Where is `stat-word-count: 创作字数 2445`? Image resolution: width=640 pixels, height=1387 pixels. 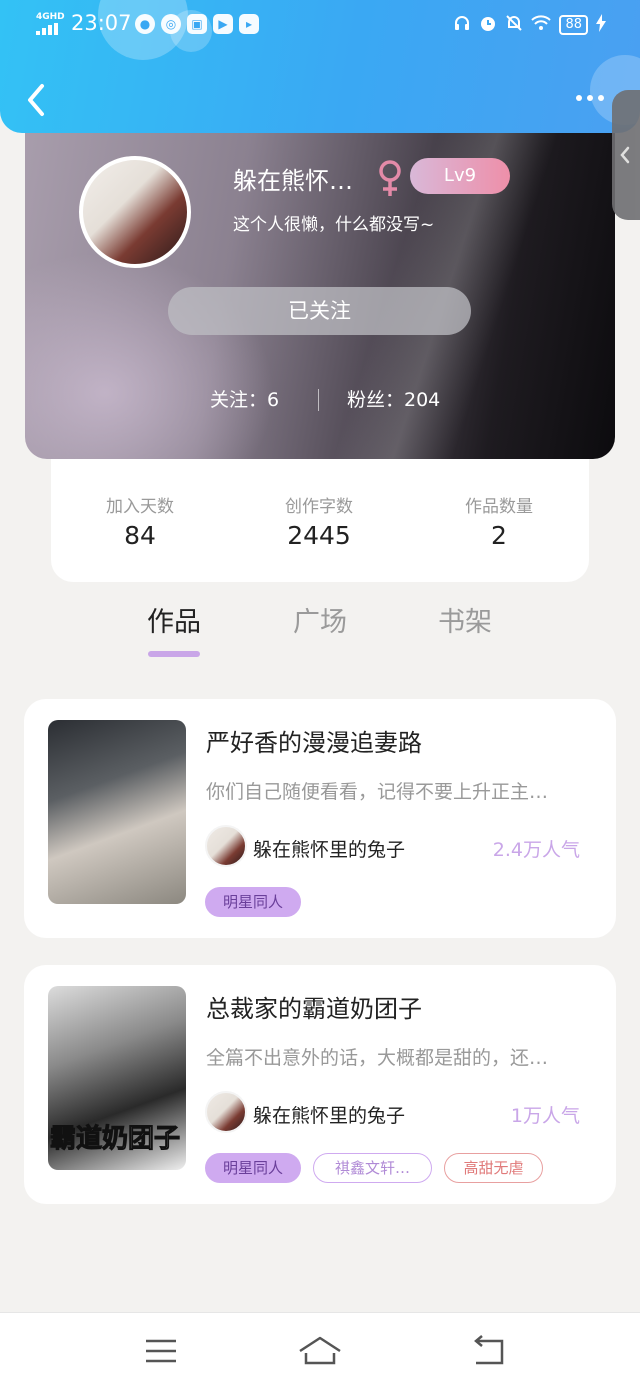
stat-word-count: 创作字数 2445 is located at coordinates (319, 521).